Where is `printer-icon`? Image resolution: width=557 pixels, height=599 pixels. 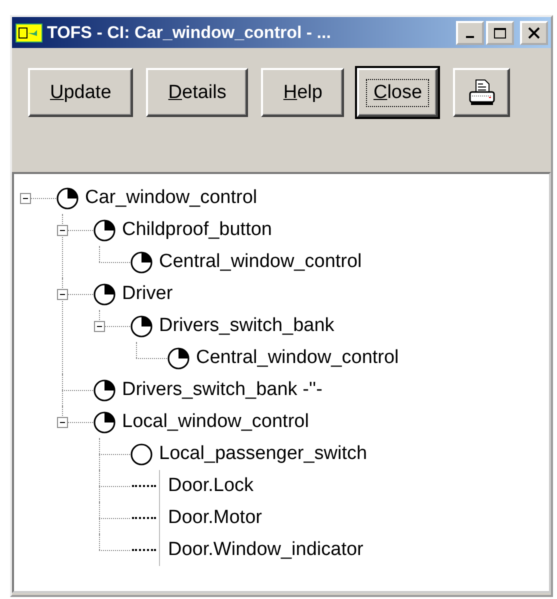 printer-icon is located at coordinates (481, 93).